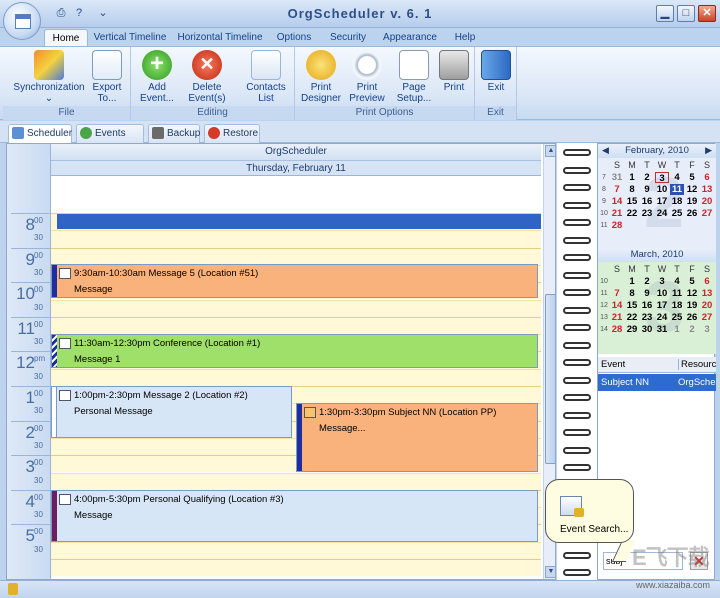 The height and width of the screenshot is (598, 720). Describe the element at coordinates (647, 329) in the screenshot. I see `calendar-day: 30` at that location.